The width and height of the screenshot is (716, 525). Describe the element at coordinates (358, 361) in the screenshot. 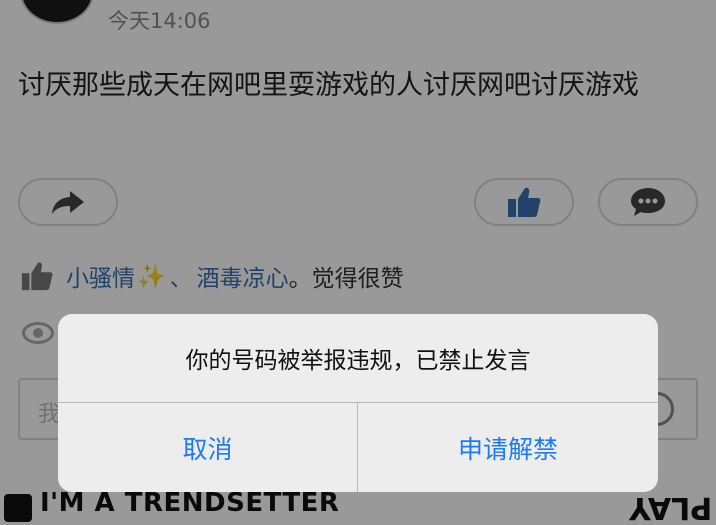

I see `dialog-message: 你的号码被举报违规，已禁止发言` at that location.